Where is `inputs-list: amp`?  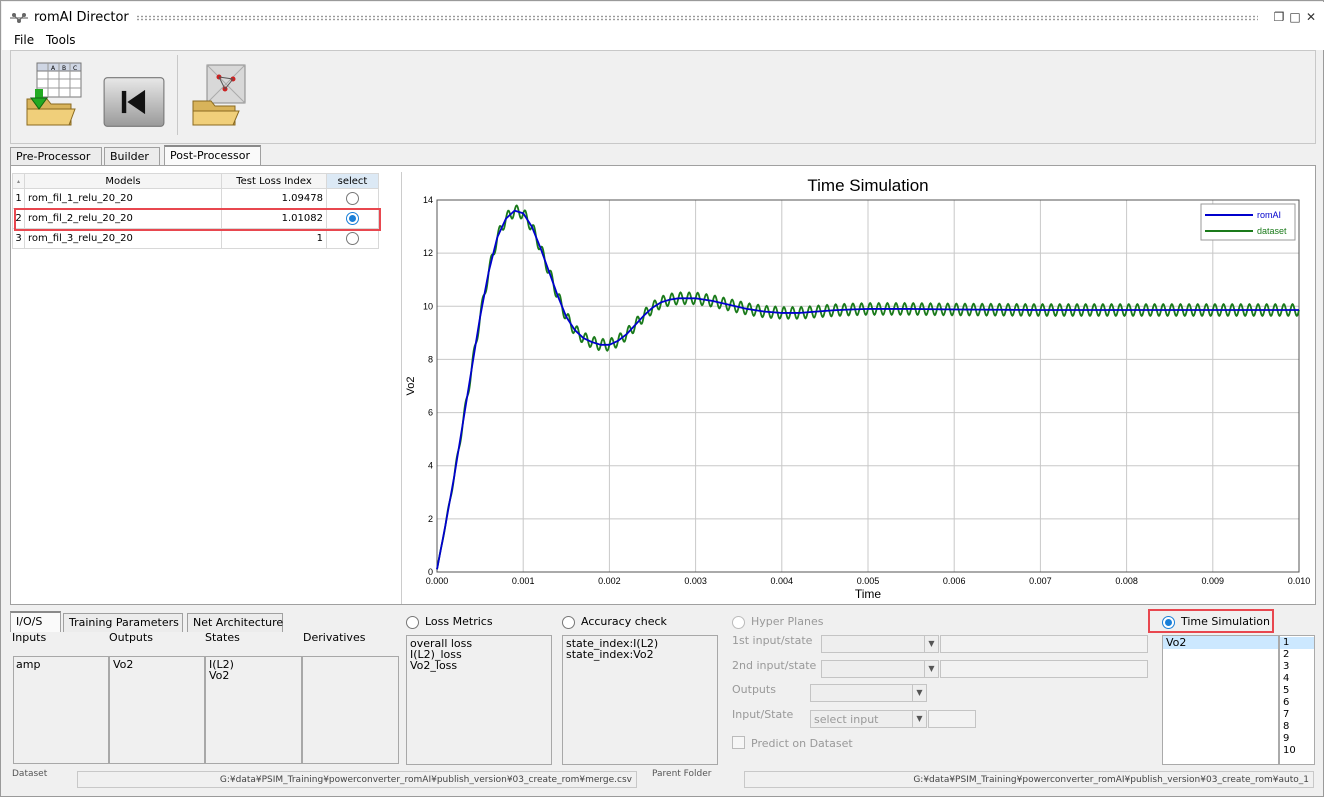
inputs-list: amp is located at coordinates (61, 710).